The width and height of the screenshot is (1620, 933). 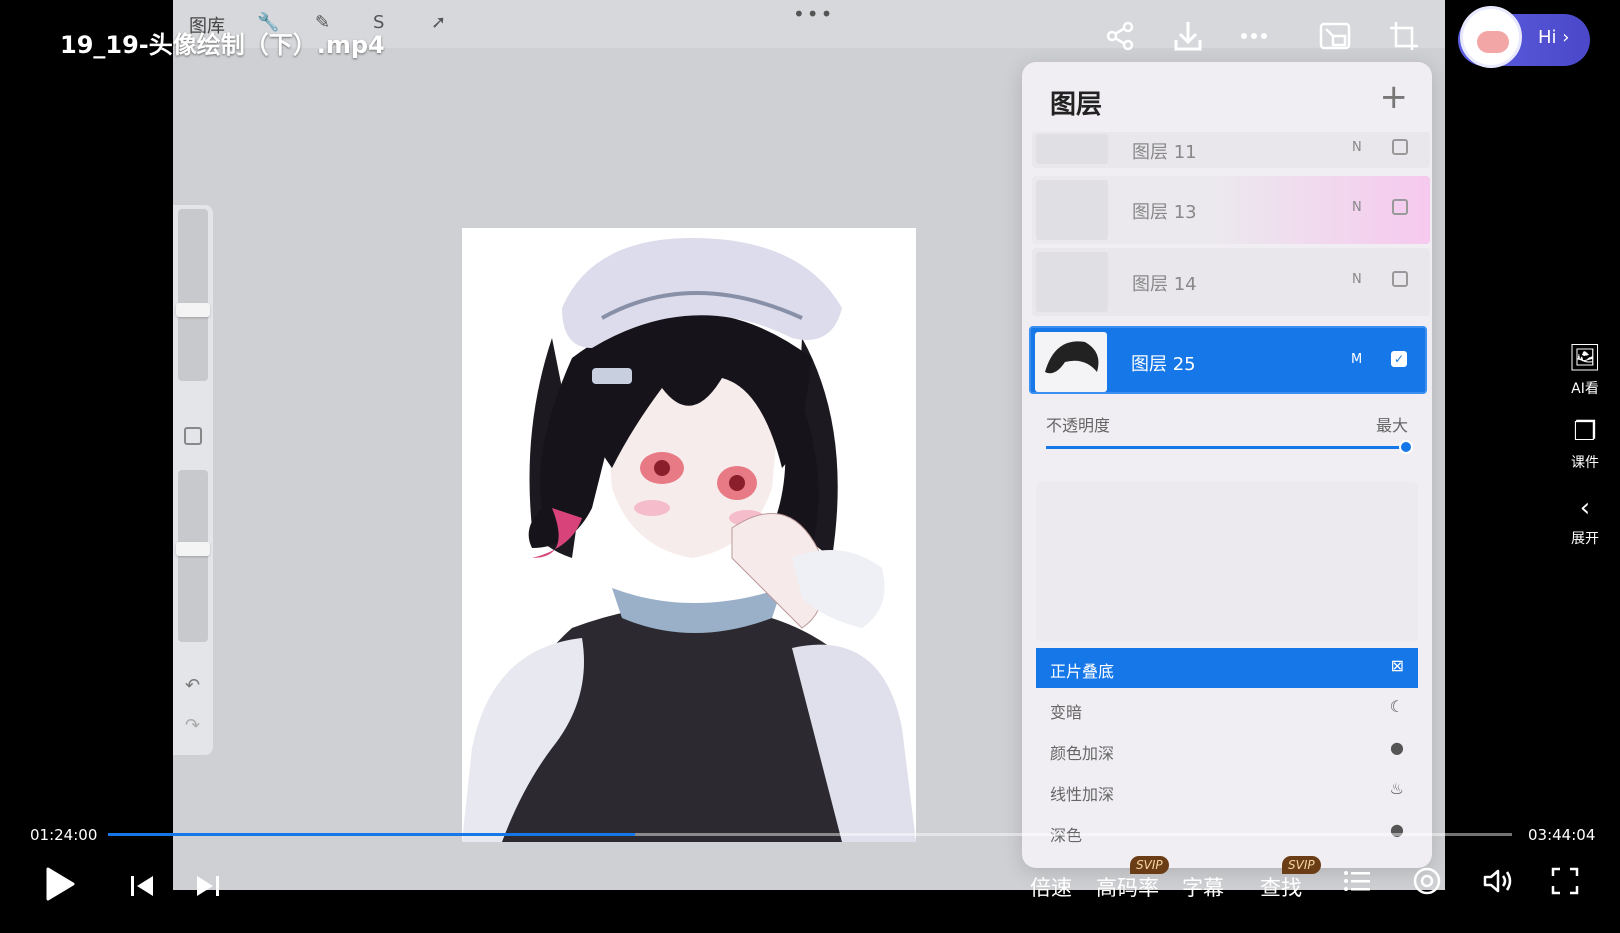 I want to click on previous-button, so click(x=142, y=889).